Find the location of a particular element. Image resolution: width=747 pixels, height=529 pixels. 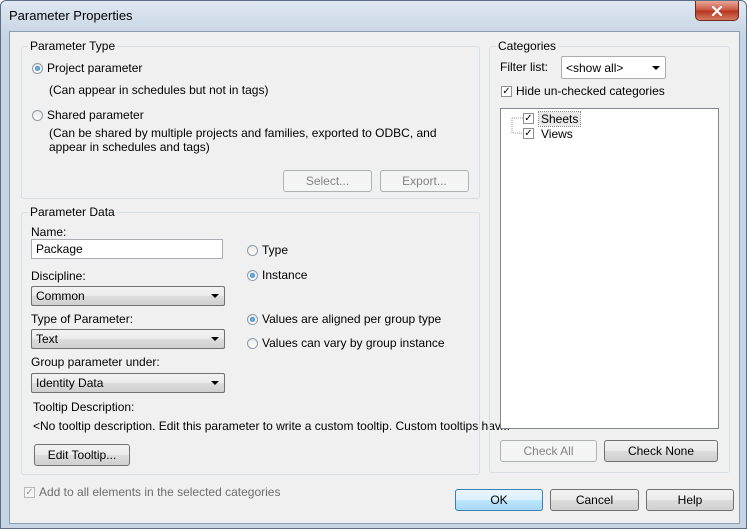

title-bar: Parameter Properties is located at coordinates (373, 16).